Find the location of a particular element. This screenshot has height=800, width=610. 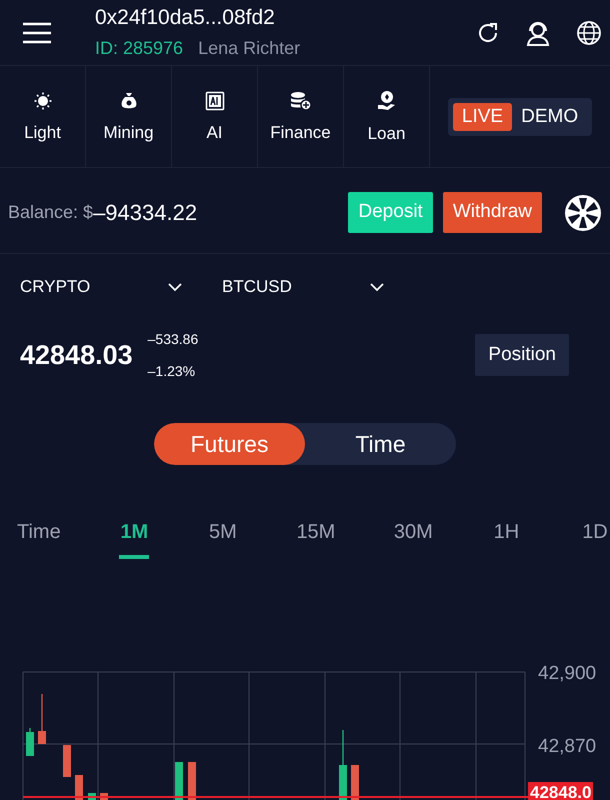

interval-tab: Time is located at coordinates (39, 538).